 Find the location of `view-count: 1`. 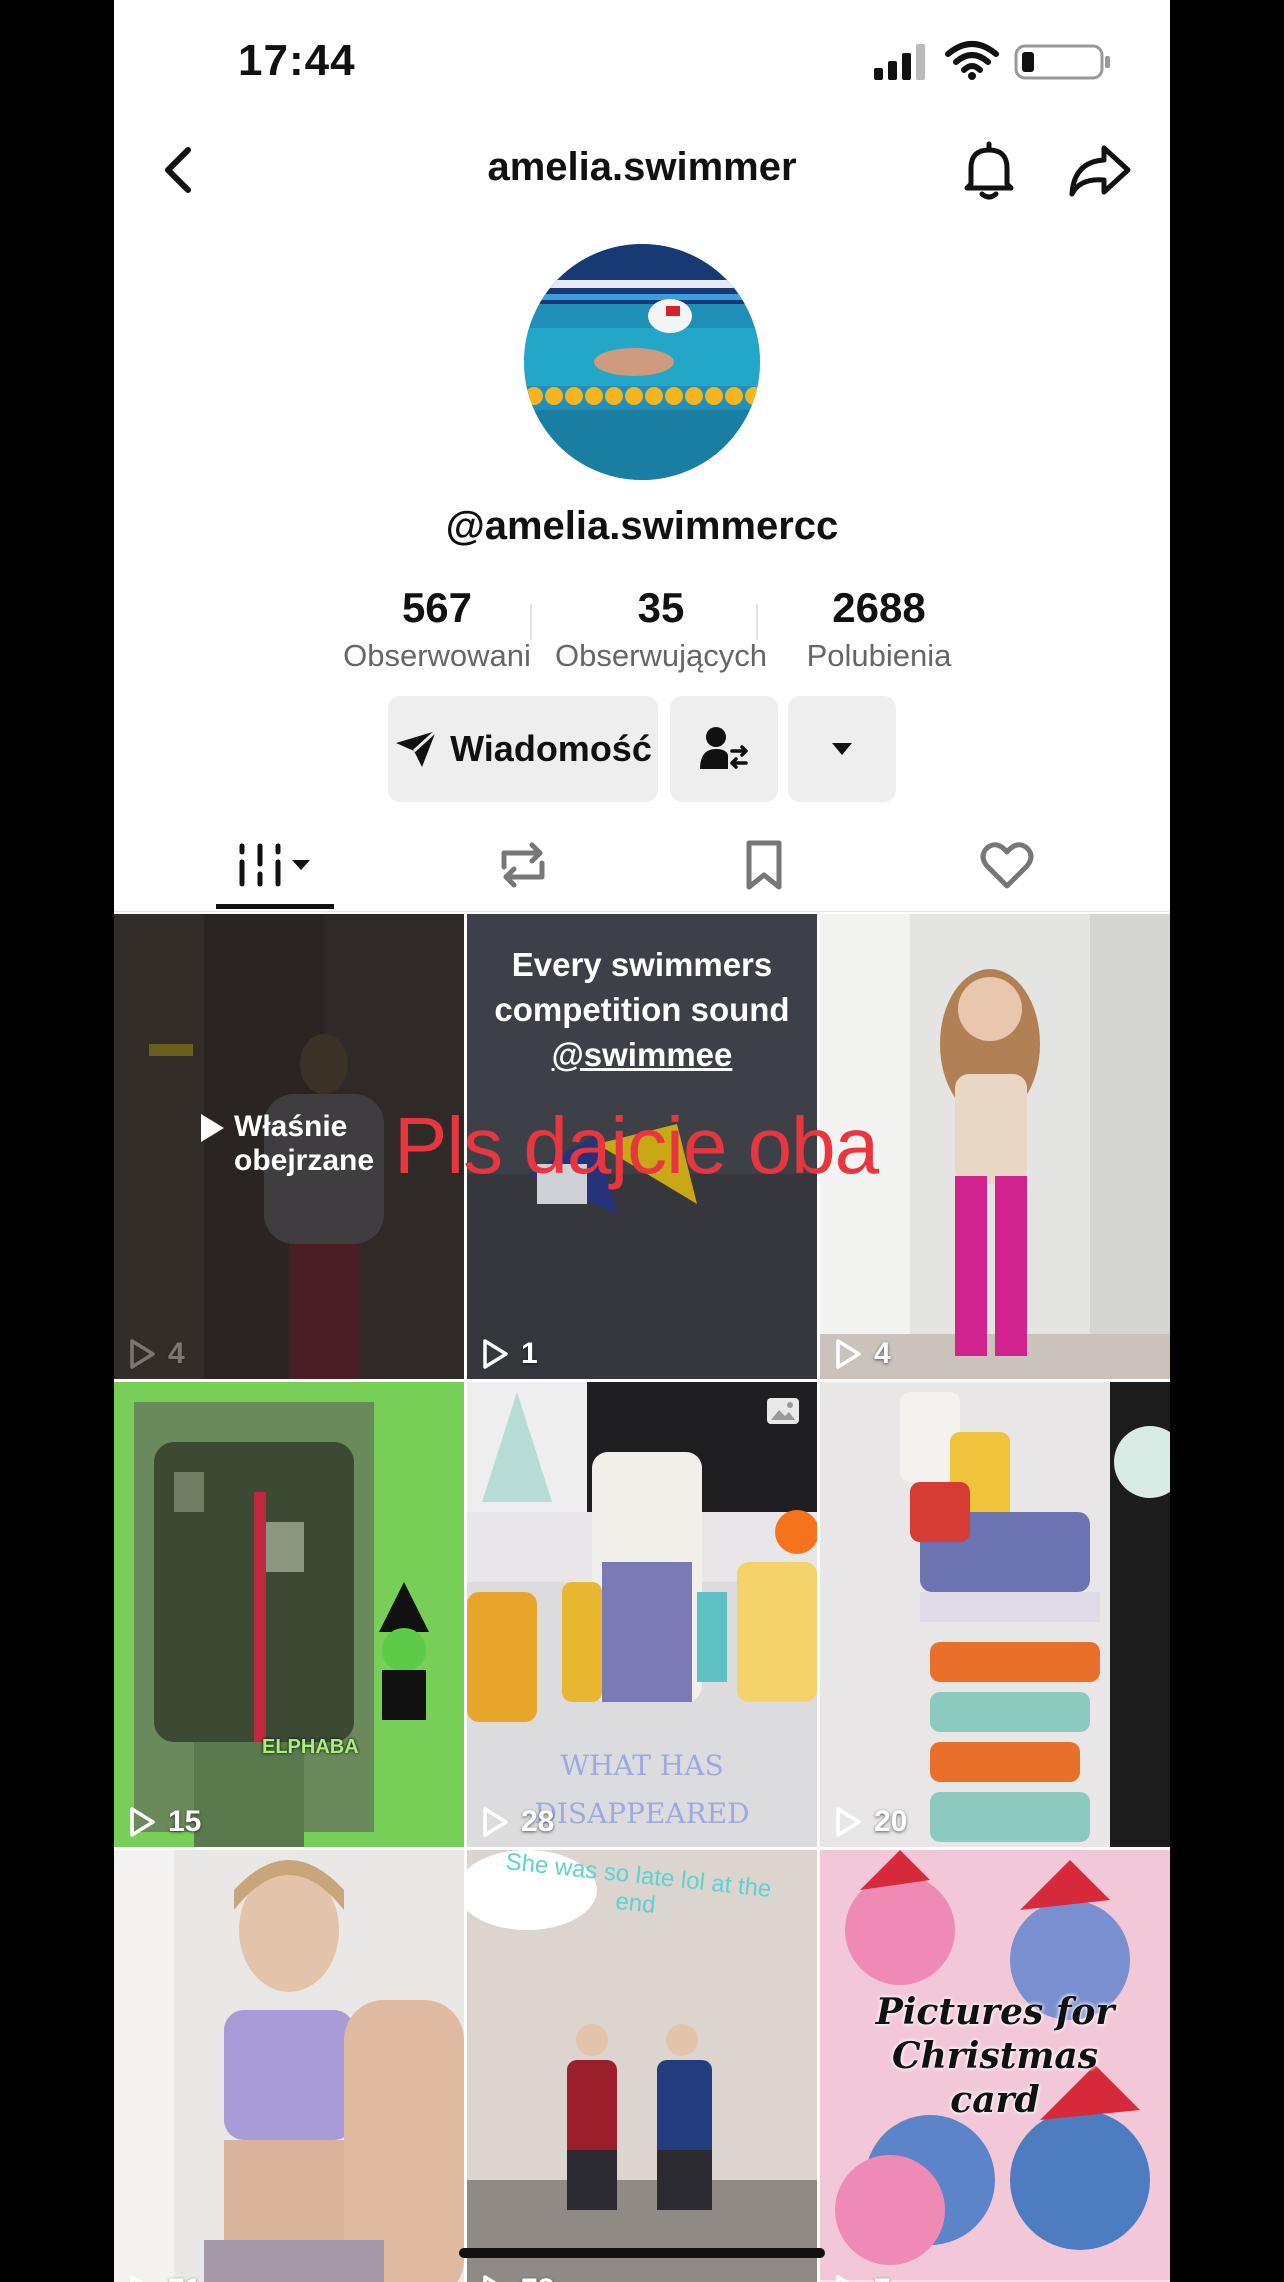

view-count: 1 is located at coordinates (509, 1354).